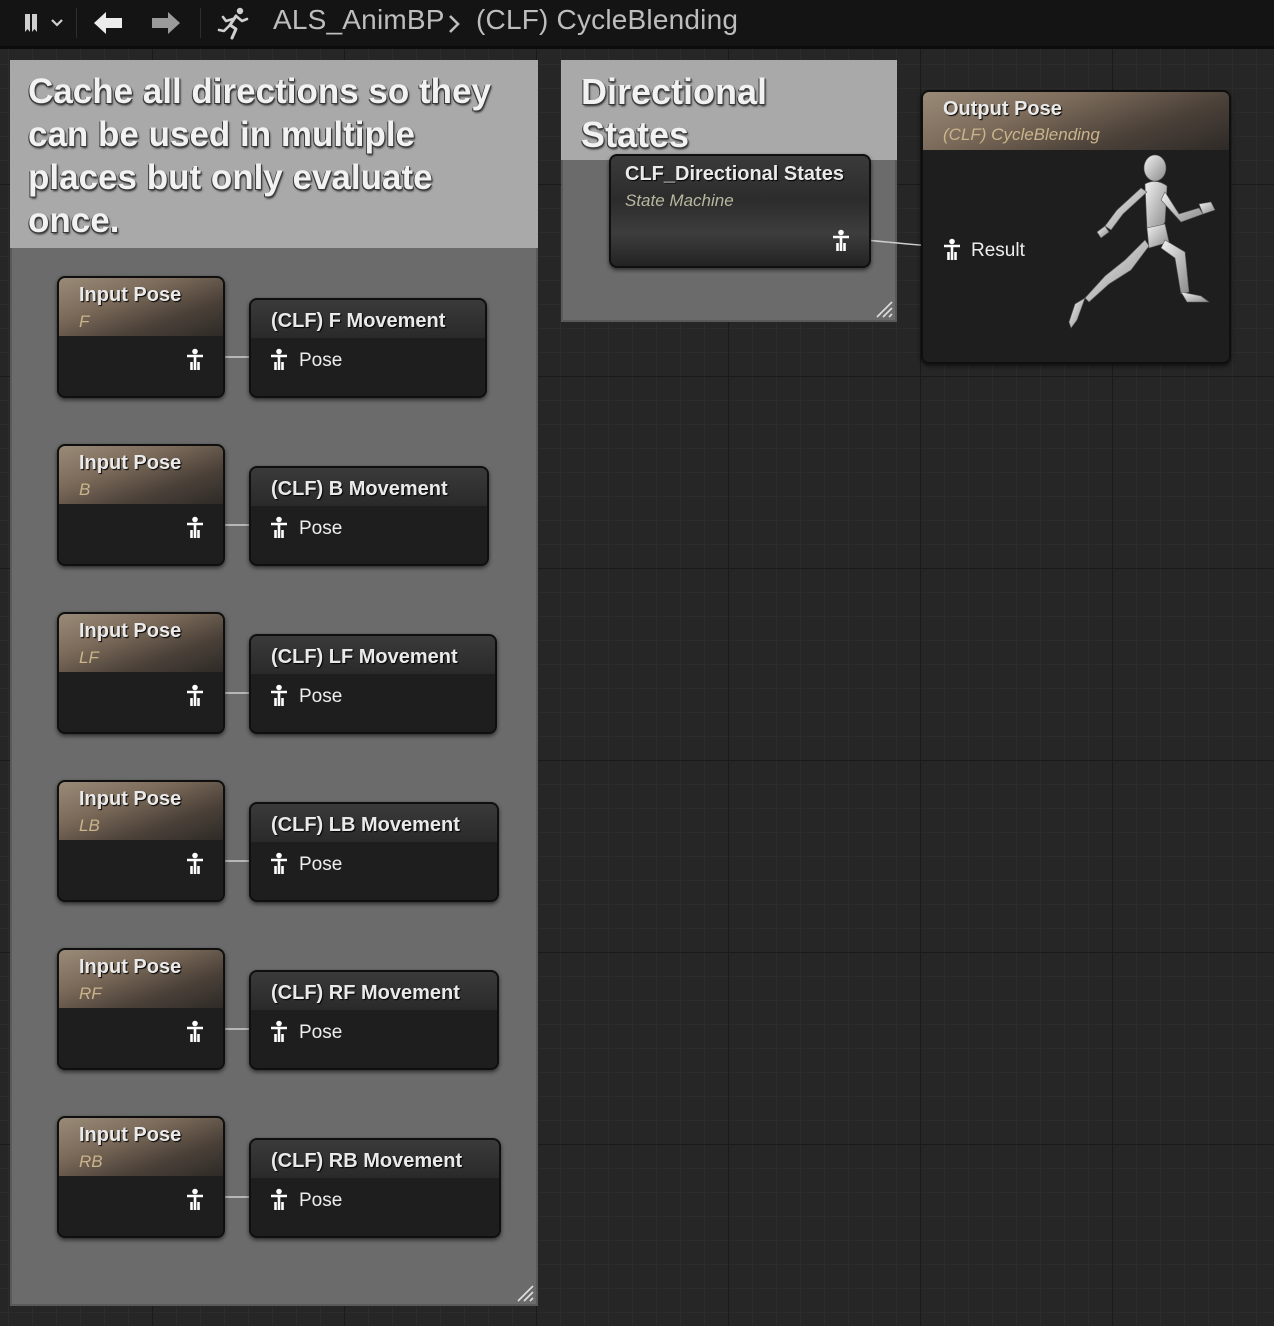 The image size is (1274, 1326). What do you see at coordinates (740, 211) in the screenshot?
I see `state-machine-node: CLF_Directional States State Machine` at bounding box center [740, 211].